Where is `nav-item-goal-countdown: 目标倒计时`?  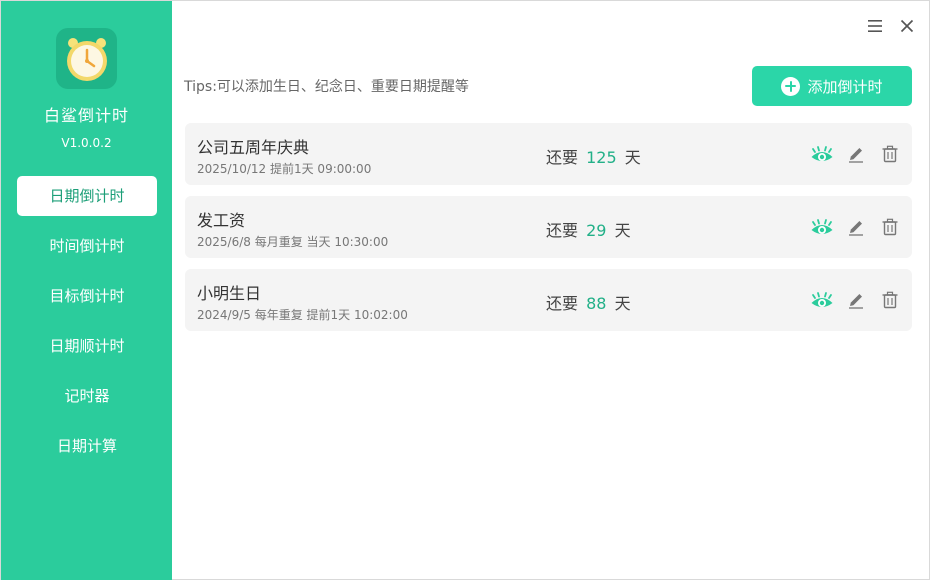
nav-item-goal-countdown: 目标倒计时 is located at coordinates (87, 296).